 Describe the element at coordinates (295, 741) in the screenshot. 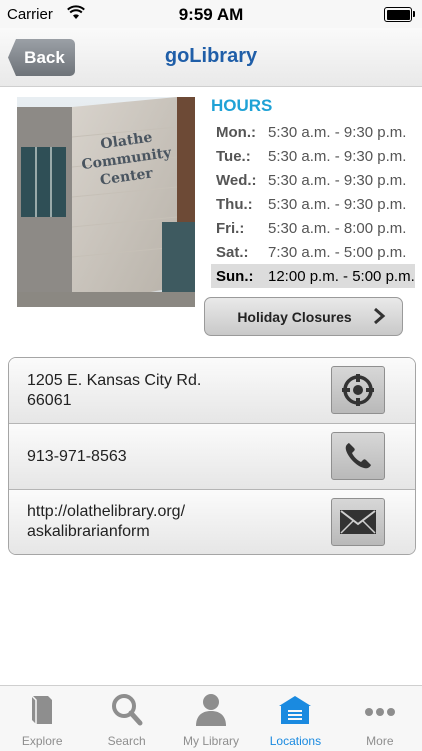

I see `tab-label: Locations` at that location.